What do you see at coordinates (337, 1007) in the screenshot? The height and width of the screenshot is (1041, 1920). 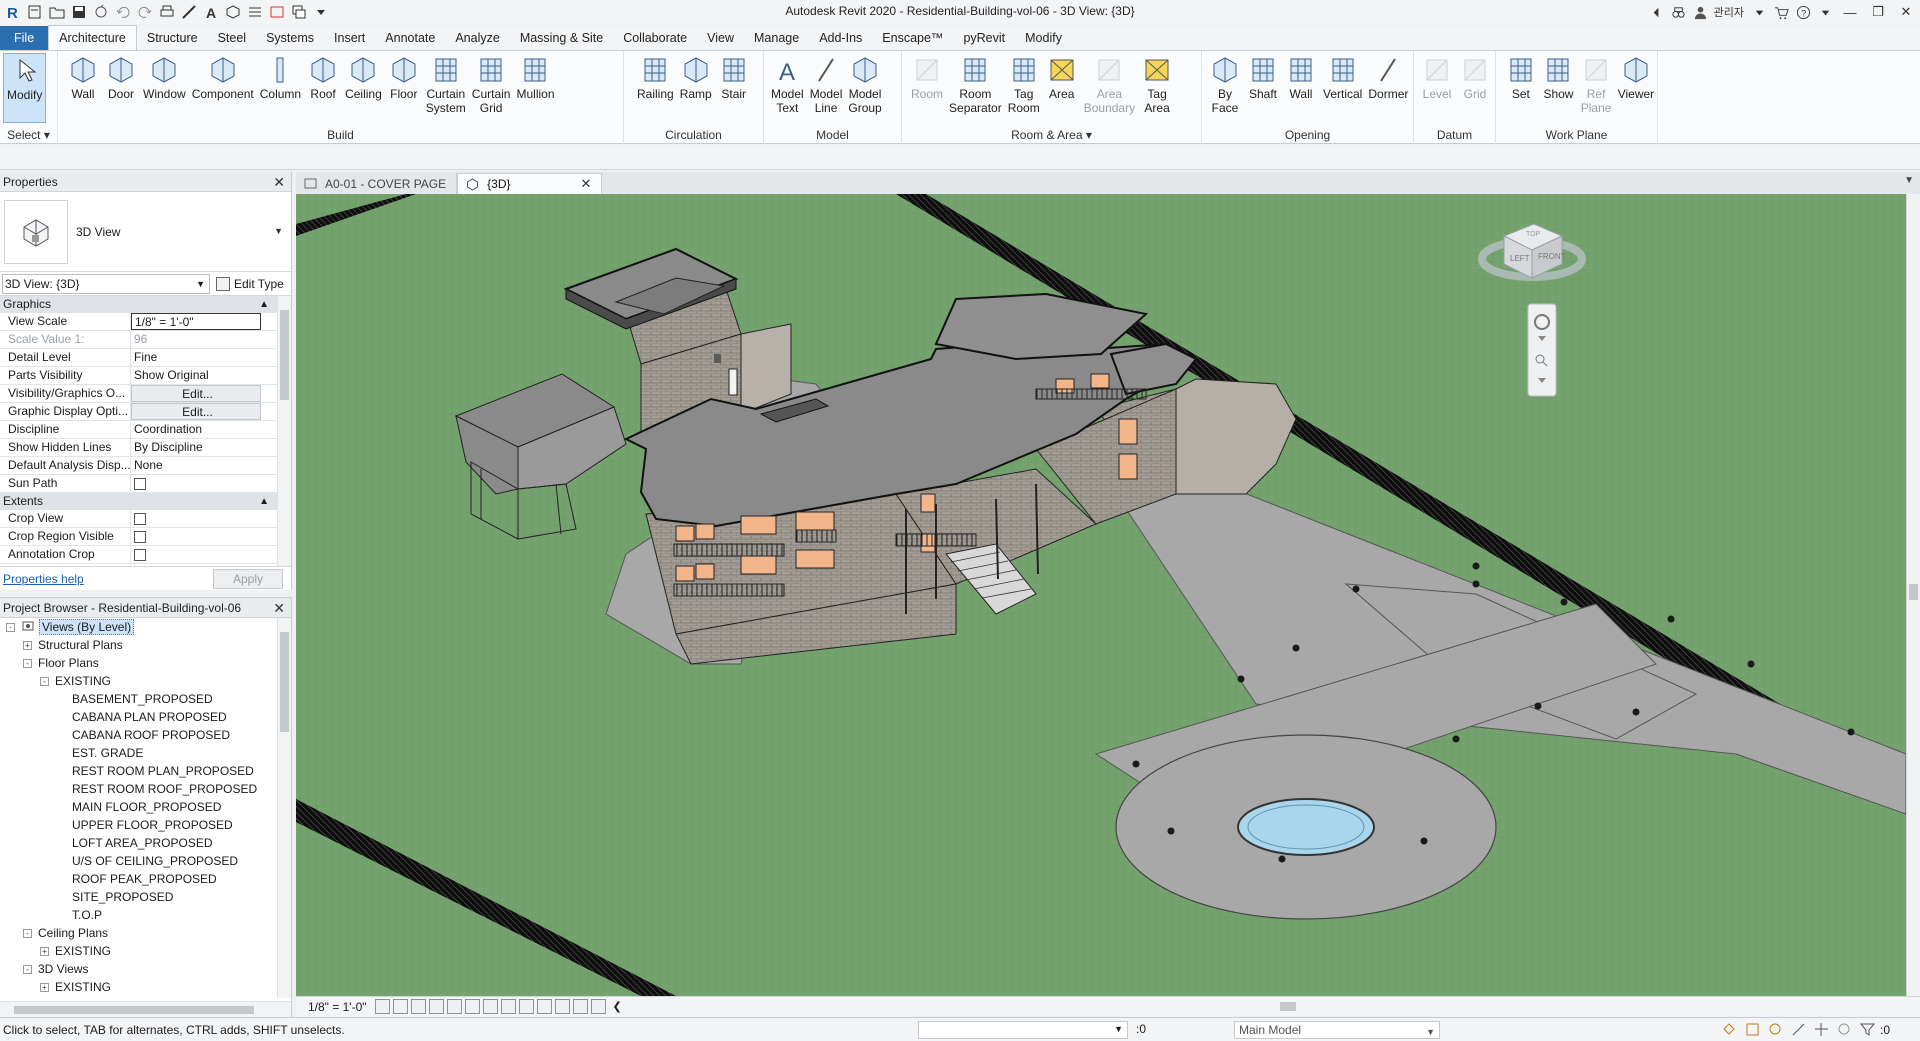 I see `view-scale: 1/8" = 1'-0"` at bounding box center [337, 1007].